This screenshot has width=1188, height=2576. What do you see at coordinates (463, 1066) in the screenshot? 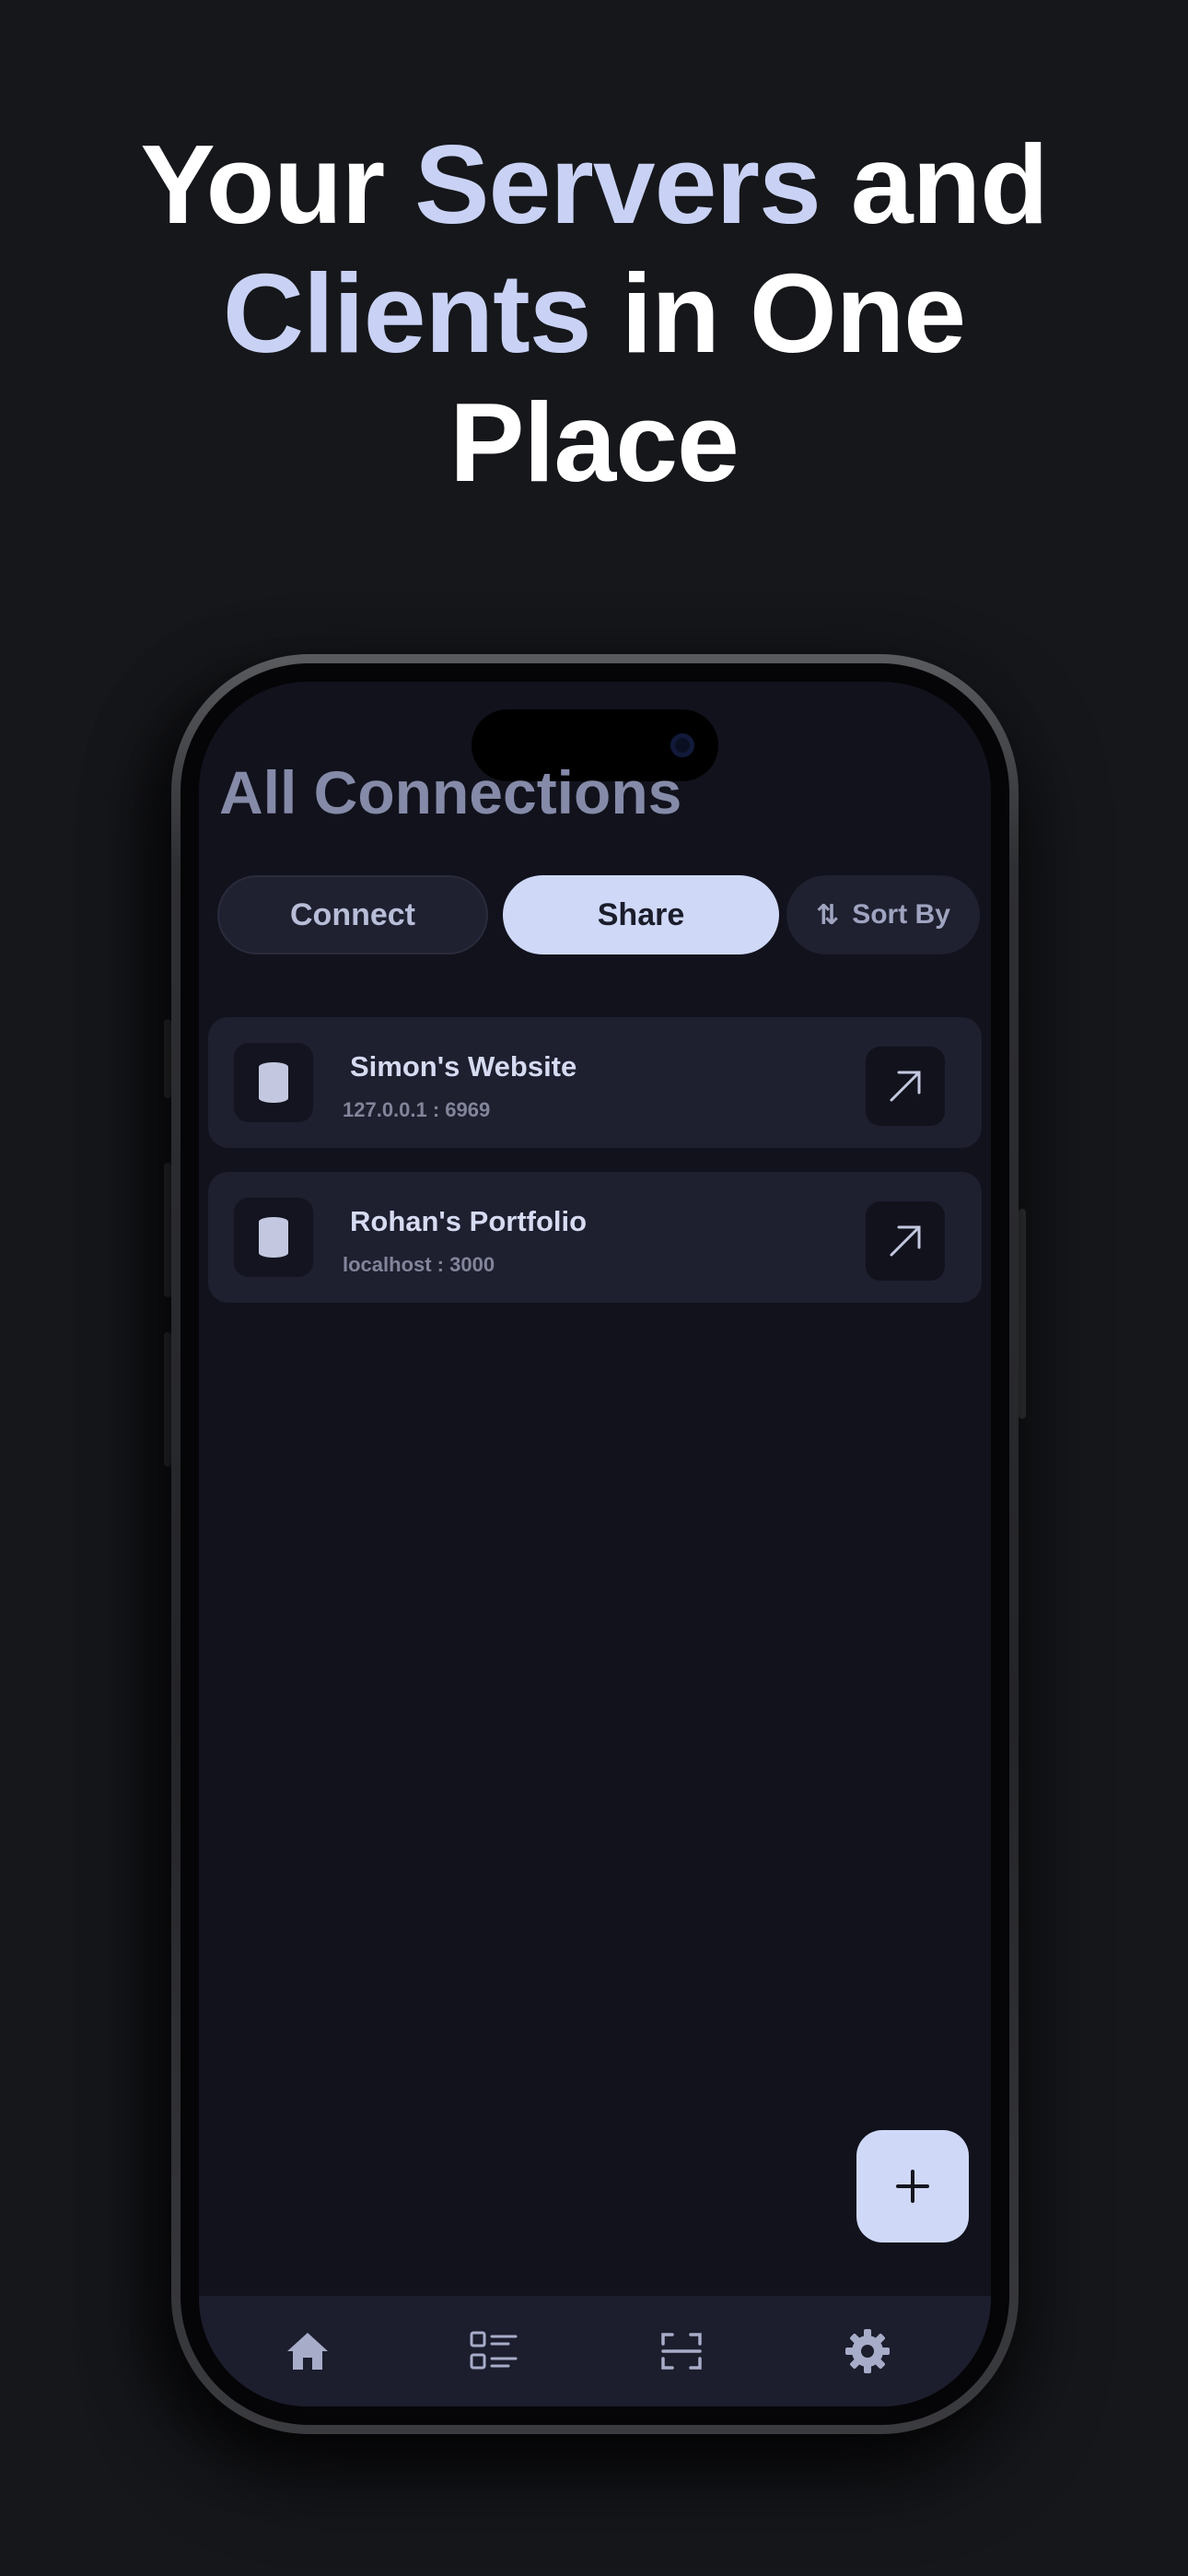
I see `connection-name: Simon's Website` at bounding box center [463, 1066].